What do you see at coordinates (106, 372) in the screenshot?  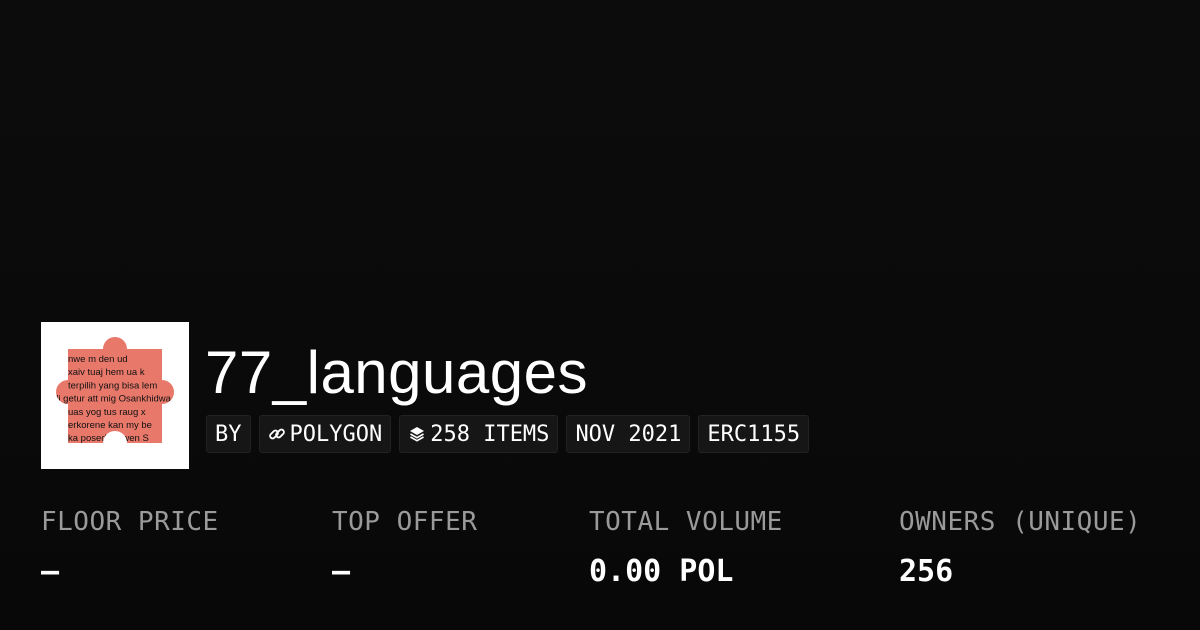 I see `thumbnail-text-line: xaiv tuaj hem ua k` at bounding box center [106, 372].